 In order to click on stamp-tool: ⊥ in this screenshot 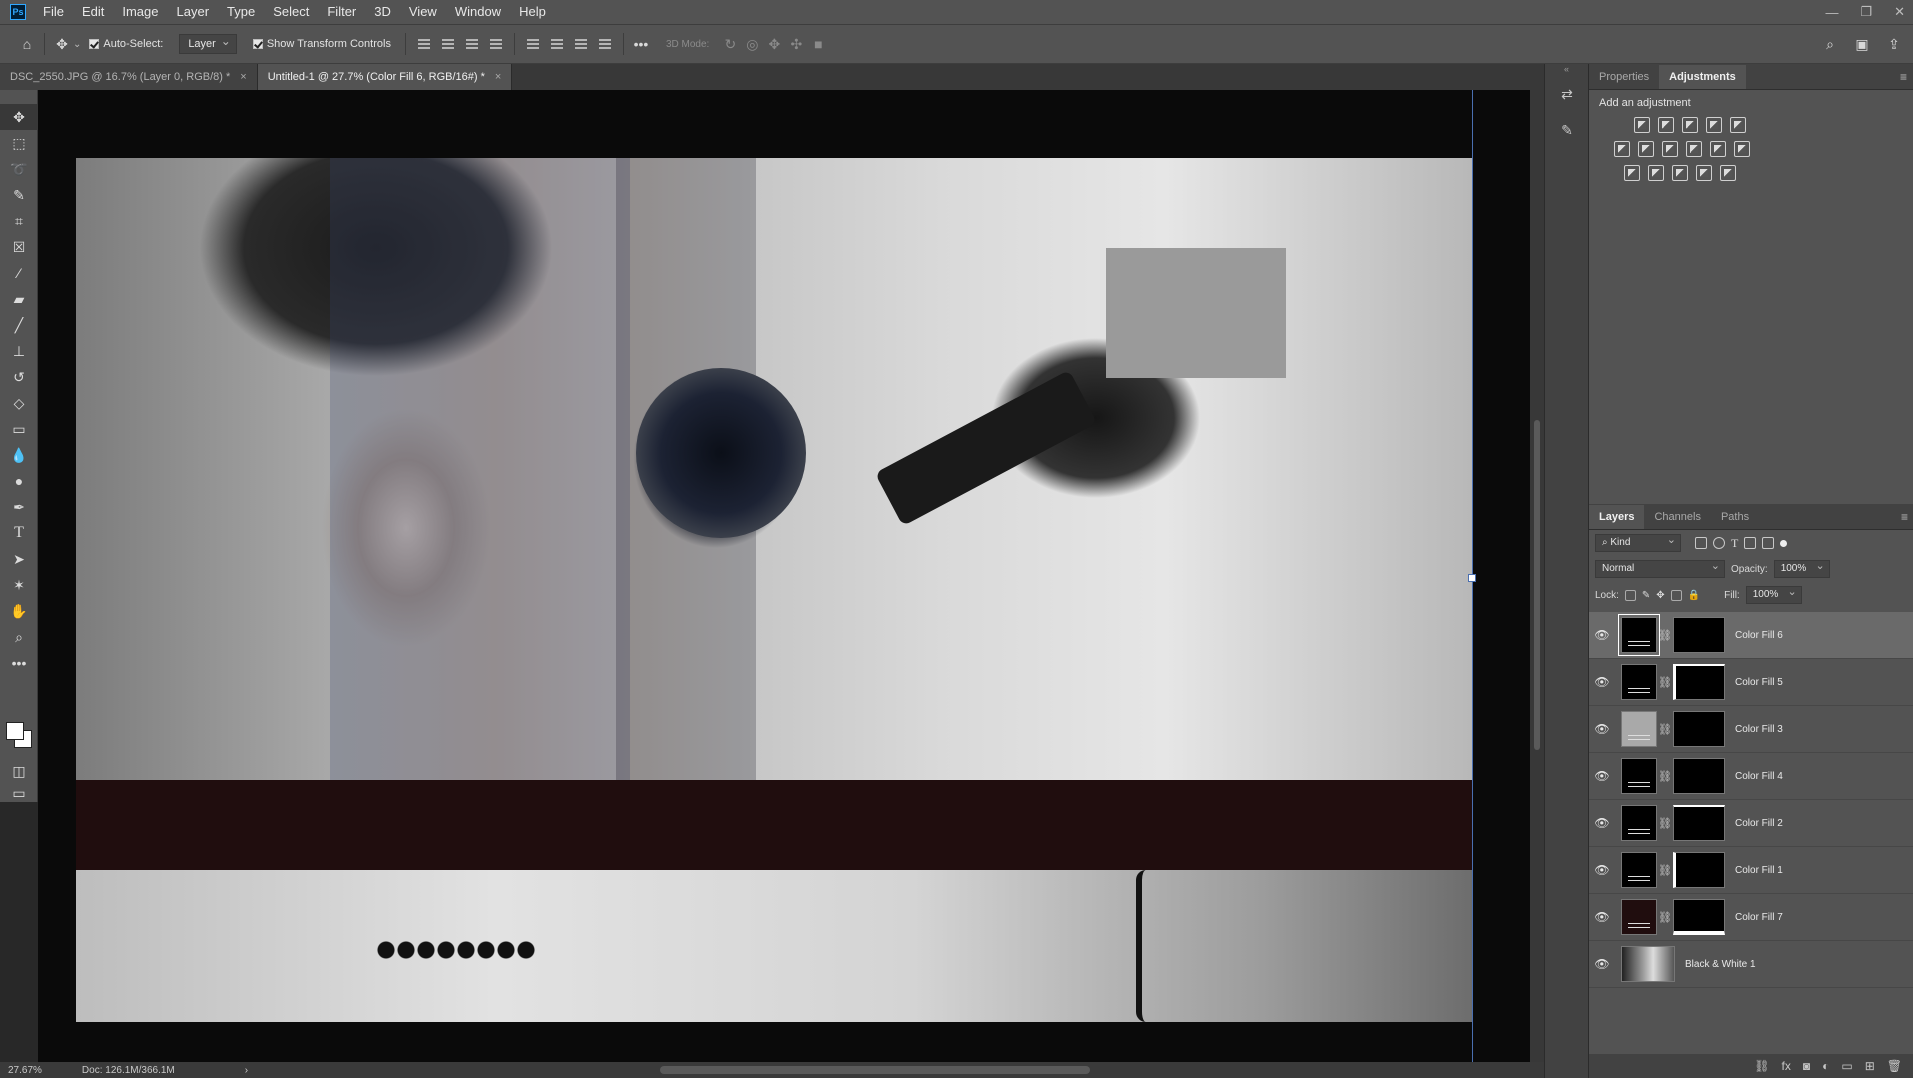, I will do `click(19, 351)`.